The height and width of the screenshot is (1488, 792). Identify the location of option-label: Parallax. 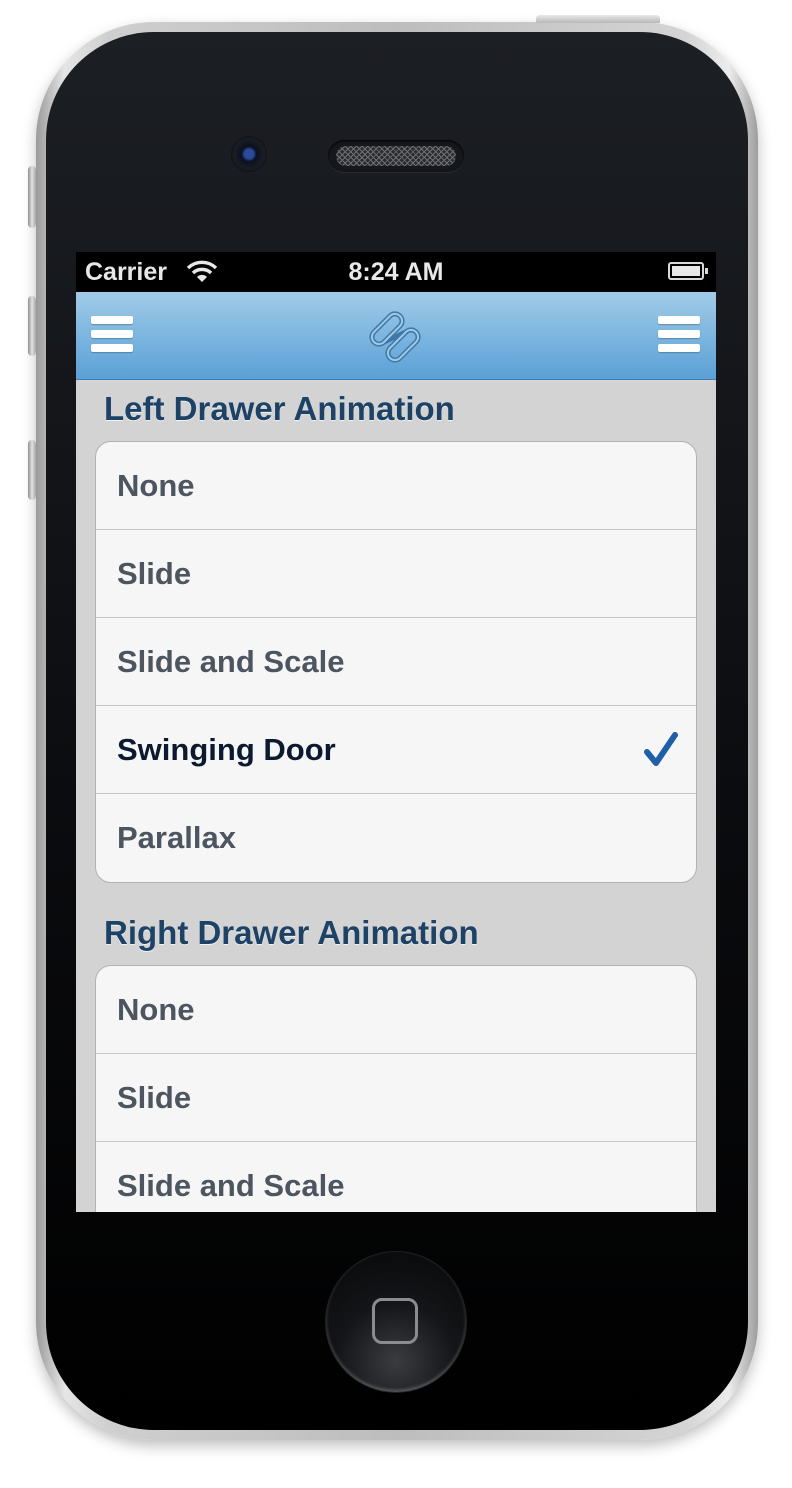
(176, 837).